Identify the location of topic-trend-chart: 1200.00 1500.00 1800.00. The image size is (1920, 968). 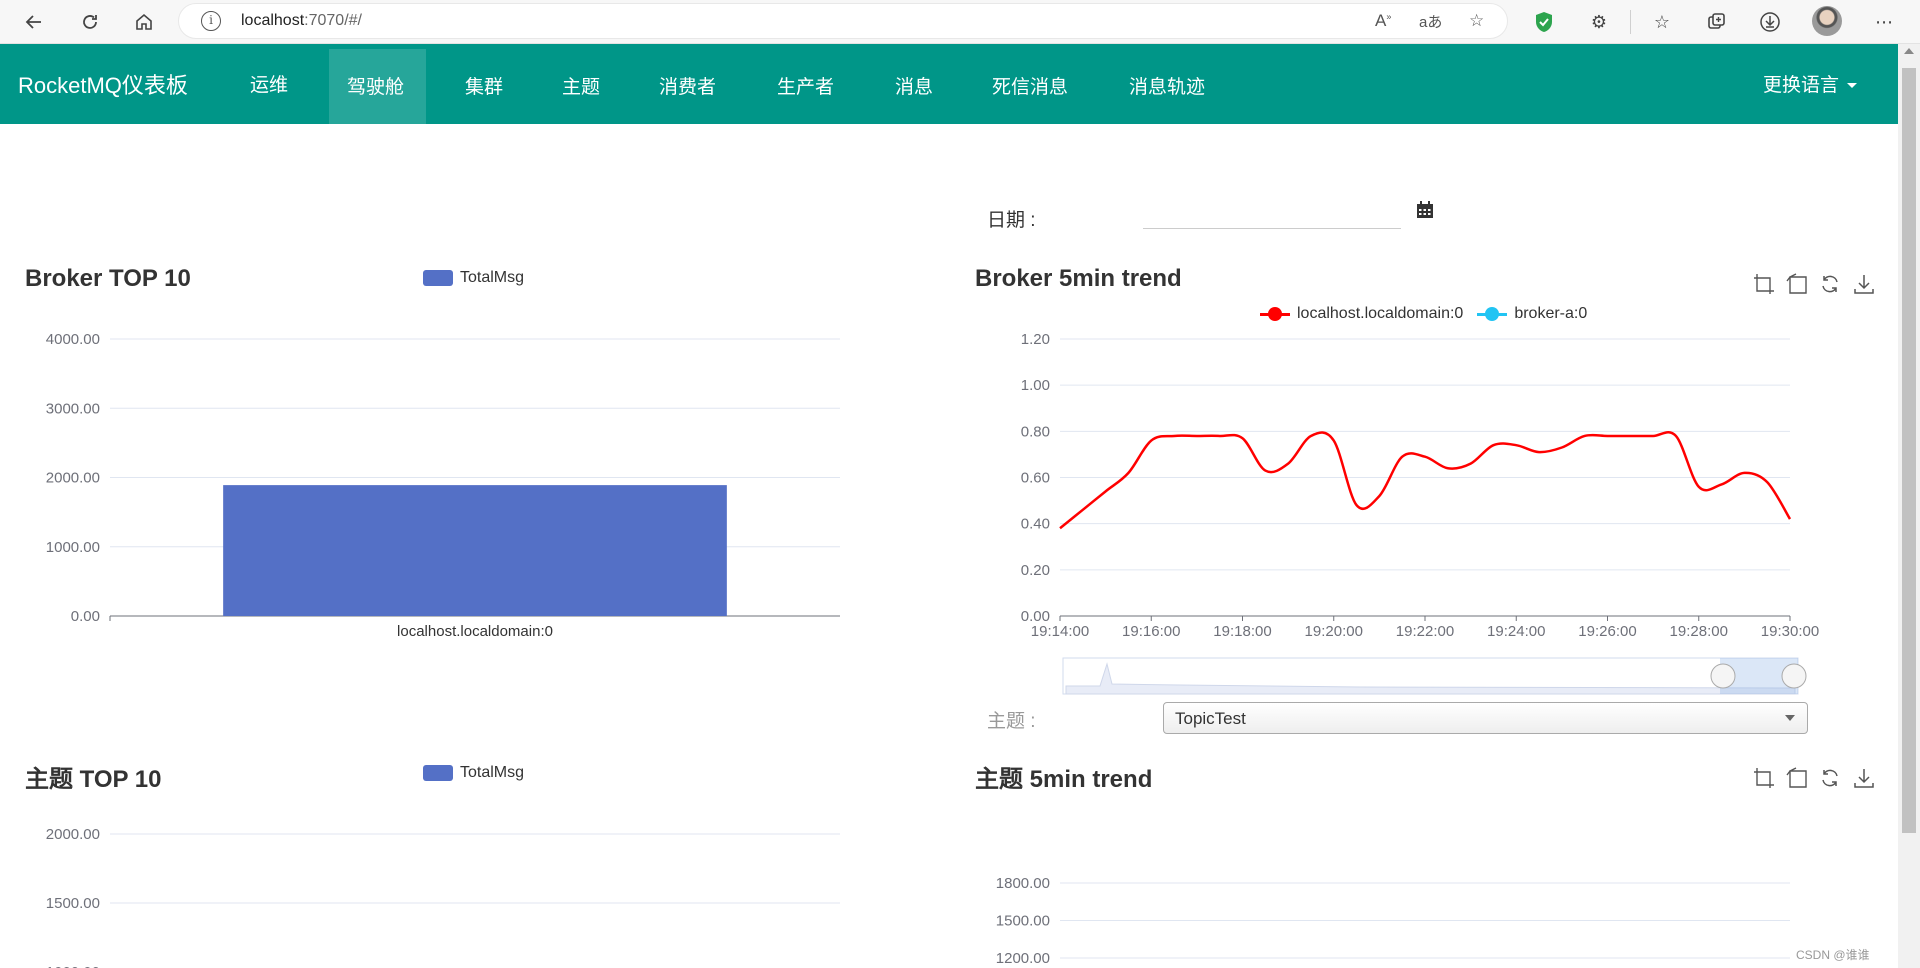
(1393, 921).